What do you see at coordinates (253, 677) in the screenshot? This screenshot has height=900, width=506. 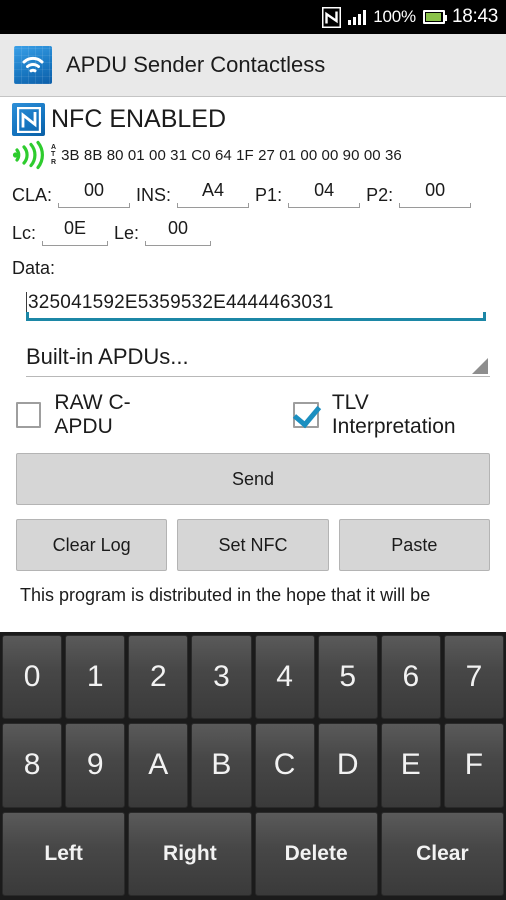 I see `keyboard-row-1: 0 1 2 3 4 5 6 7` at bounding box center [253, 677].